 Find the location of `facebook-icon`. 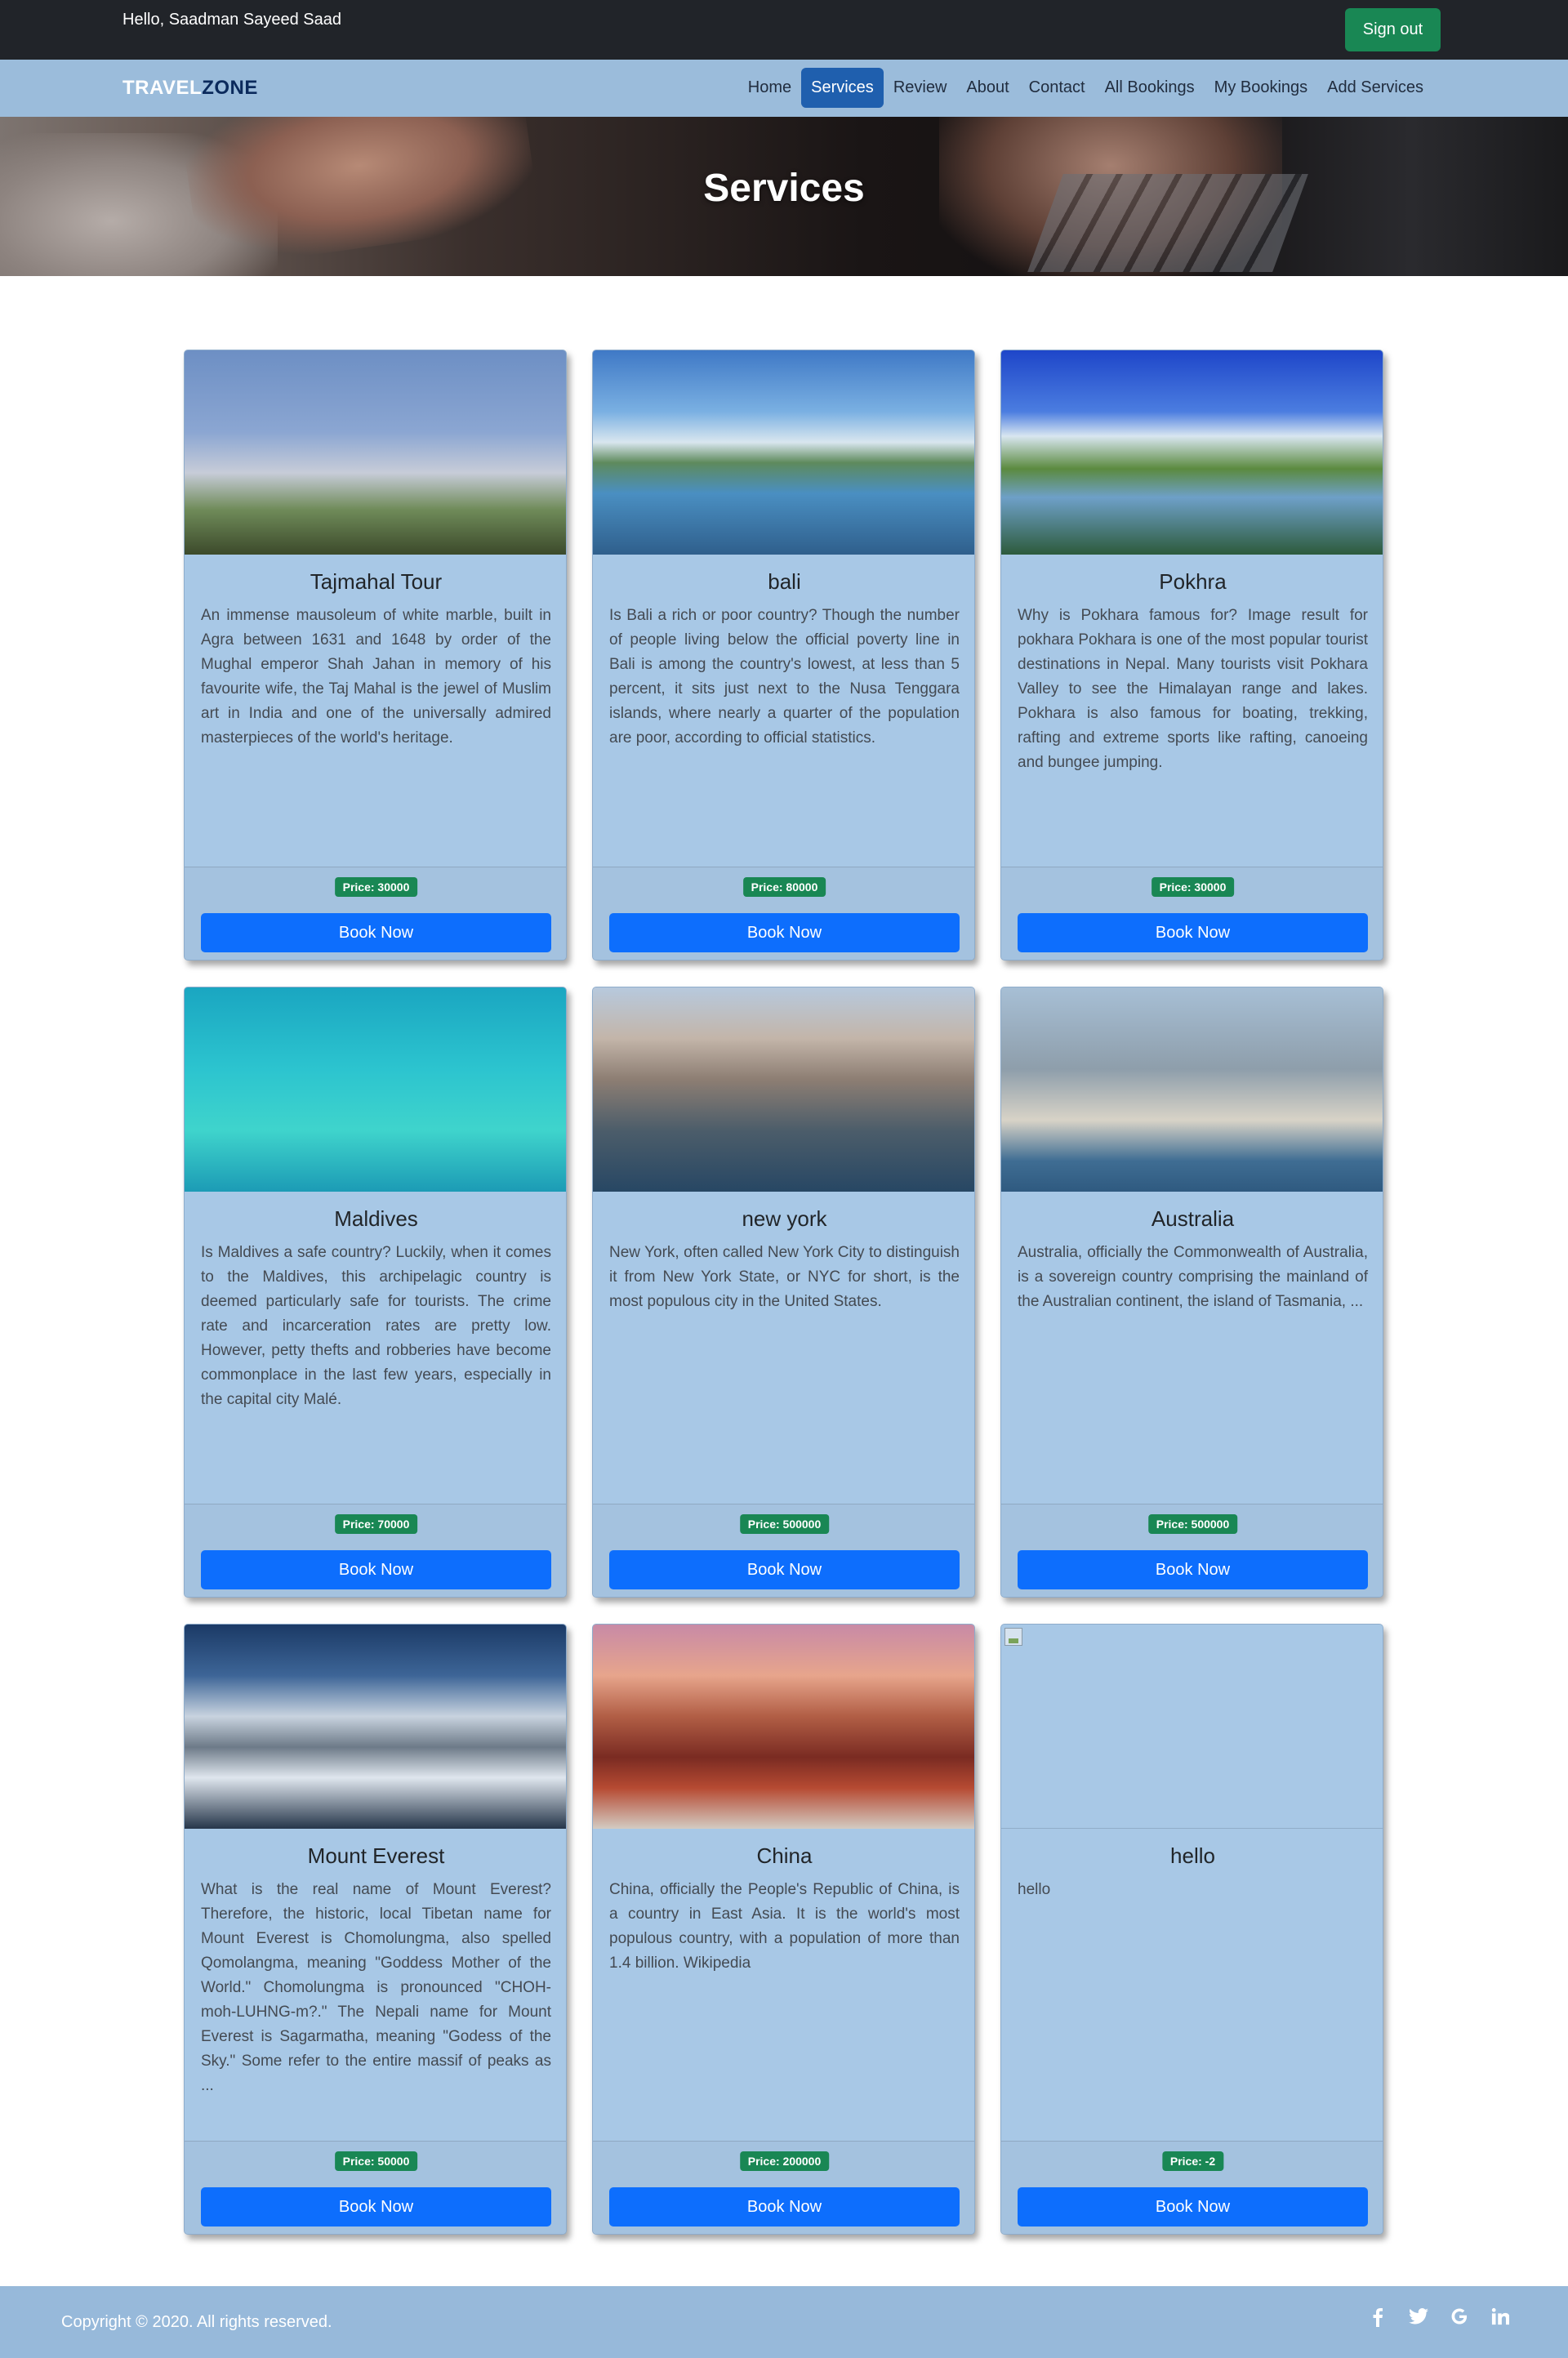

facebook-icon is located at coordinates (1377, 2318).